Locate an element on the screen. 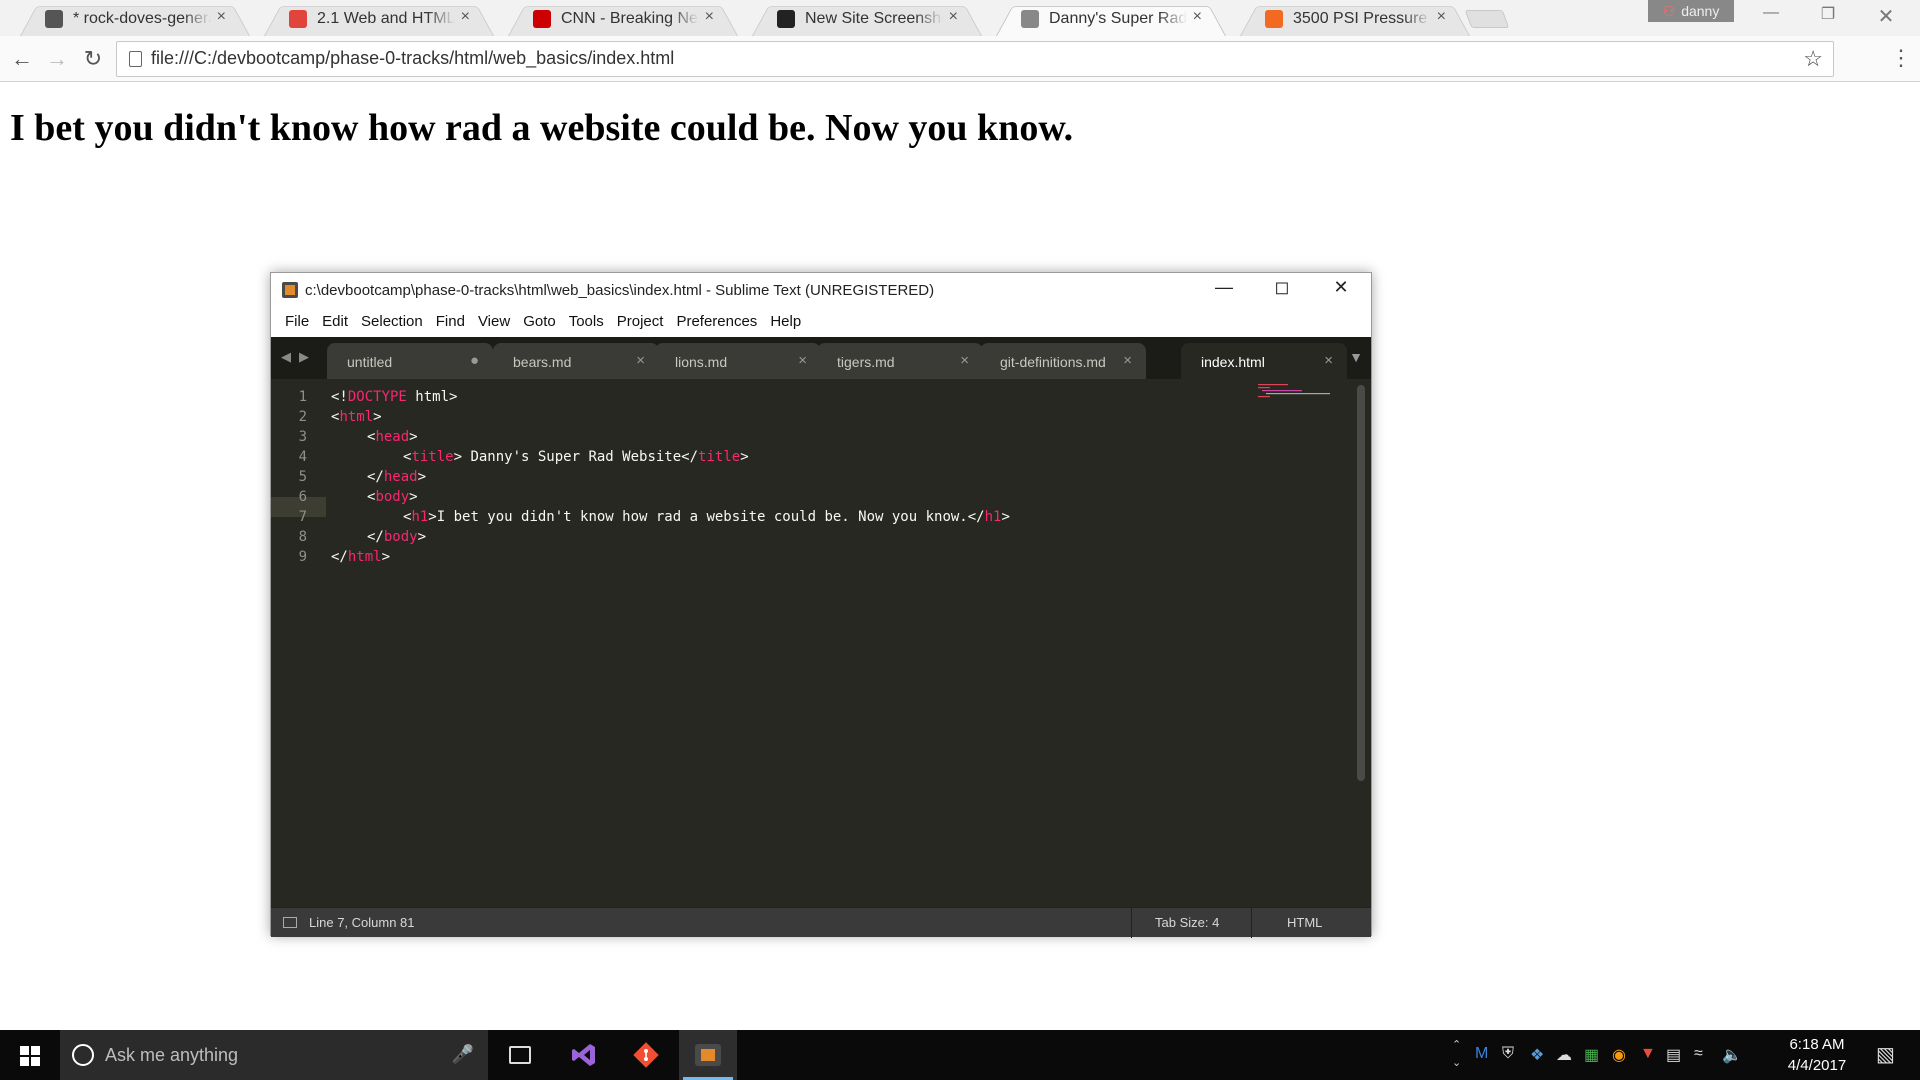 This screenshot has height=1080, width=1920. line-number: 5 is located at coordinates (302, 477).